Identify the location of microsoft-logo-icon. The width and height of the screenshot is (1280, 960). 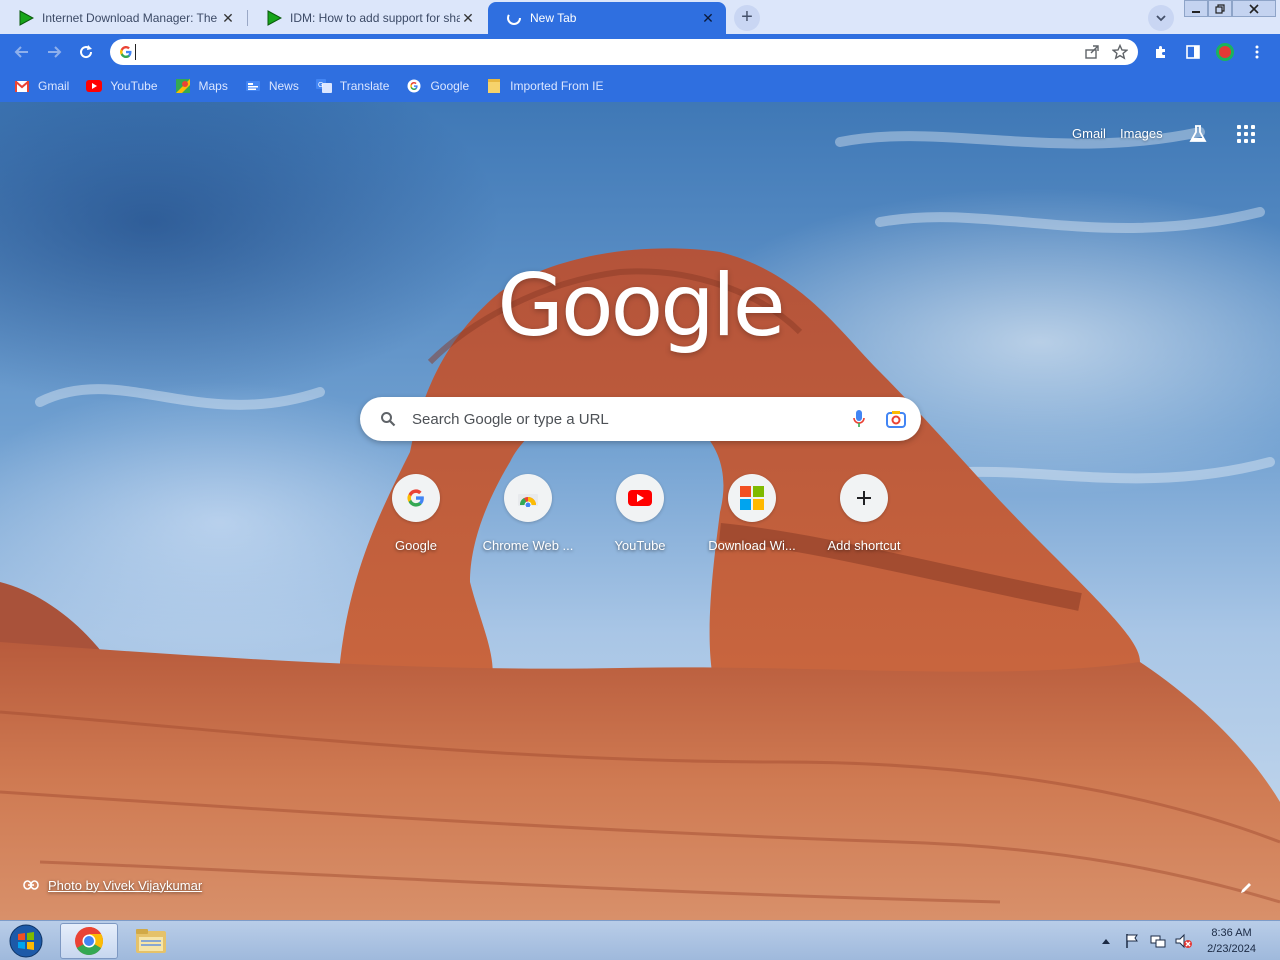
(752, 498).